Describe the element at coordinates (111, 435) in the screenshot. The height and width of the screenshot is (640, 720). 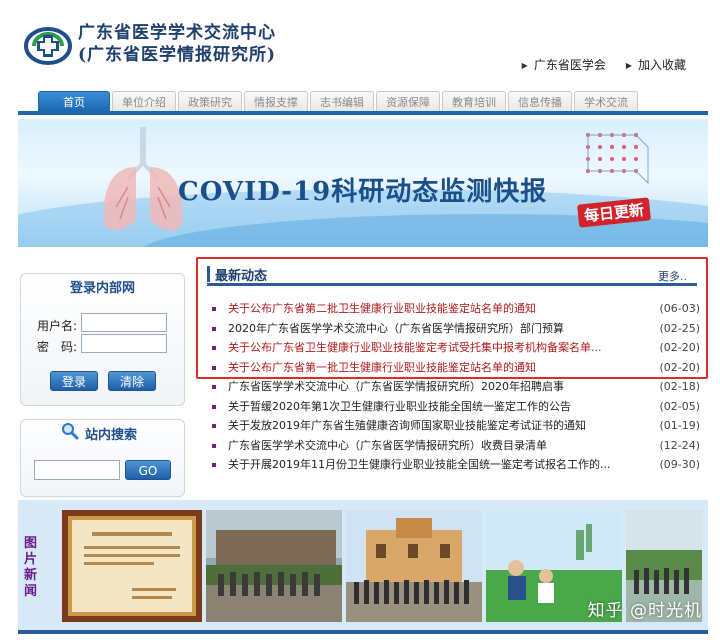
I see `search-title-text: 站内搜索` at that location.